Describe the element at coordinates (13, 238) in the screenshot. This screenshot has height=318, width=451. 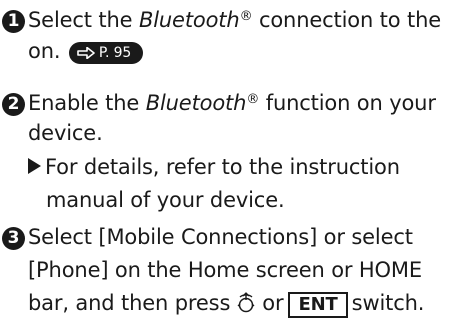
I see `step-3-number: 3` at that location.